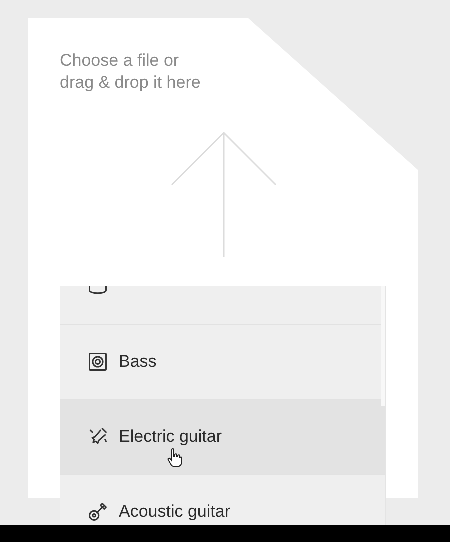 The width and height of the screenshot is (450, 542). I want to click on upload-prompt: drag & drop it here, so click(131, 83).